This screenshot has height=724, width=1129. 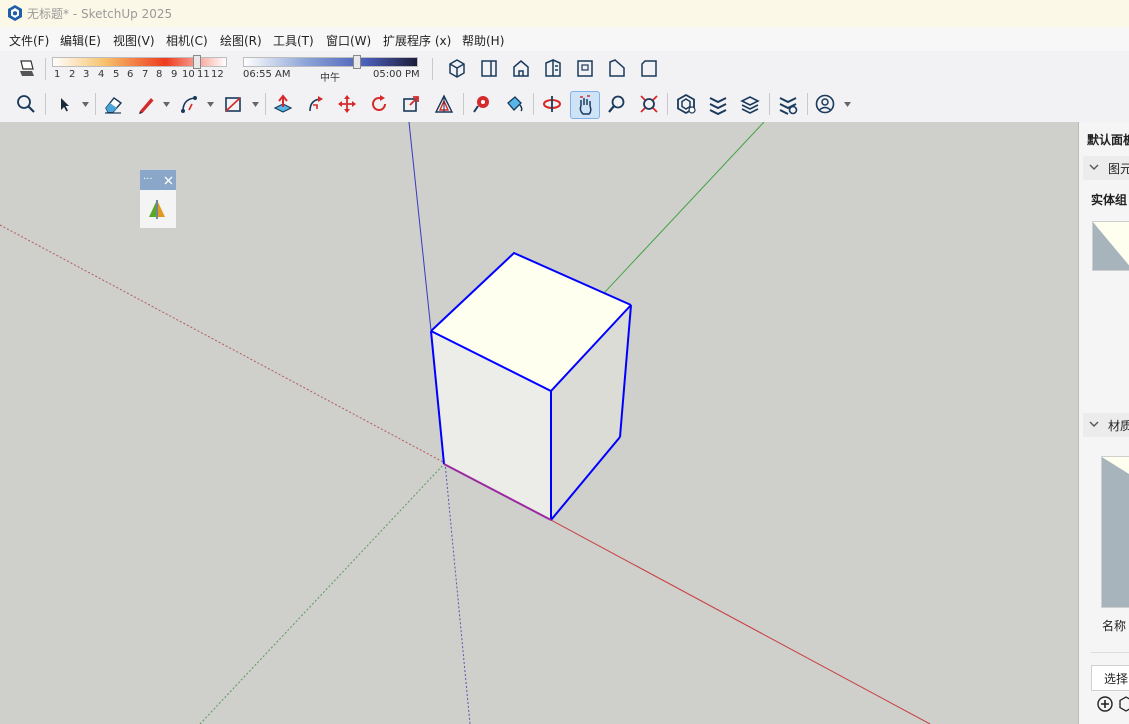 I want to click on eraser-tool-button, so click(x=113, y=104).